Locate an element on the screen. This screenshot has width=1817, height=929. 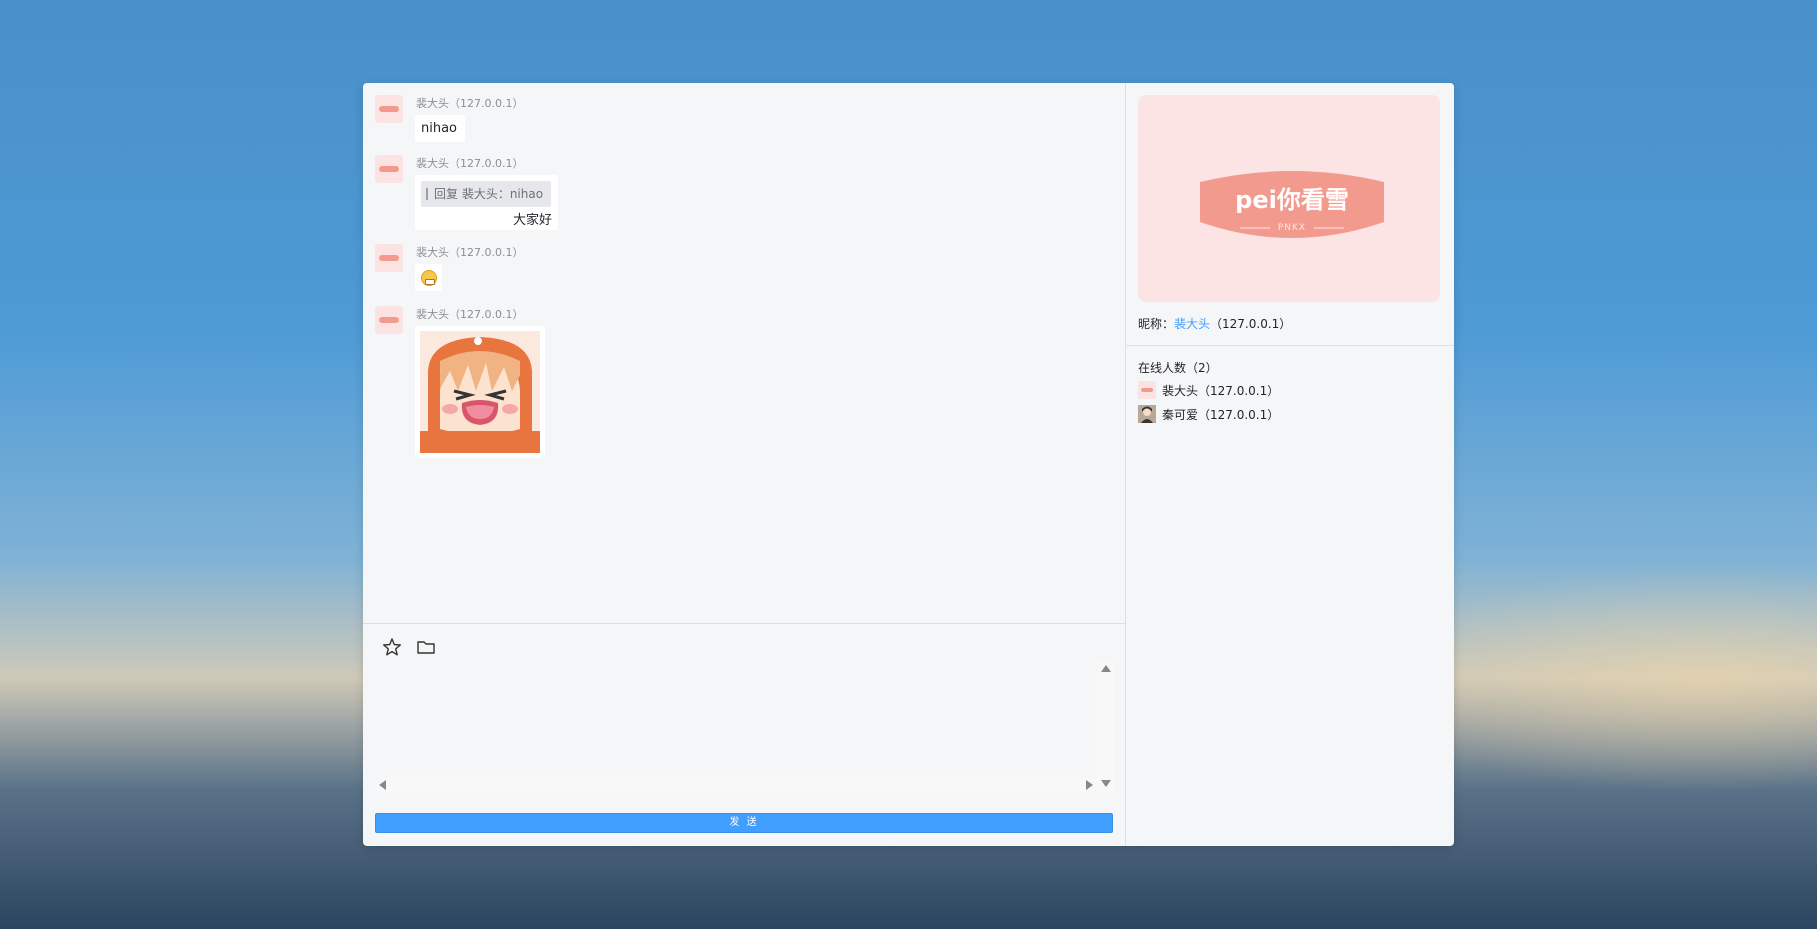
scroll-right-arrow is located at coordinates (1089, 785).